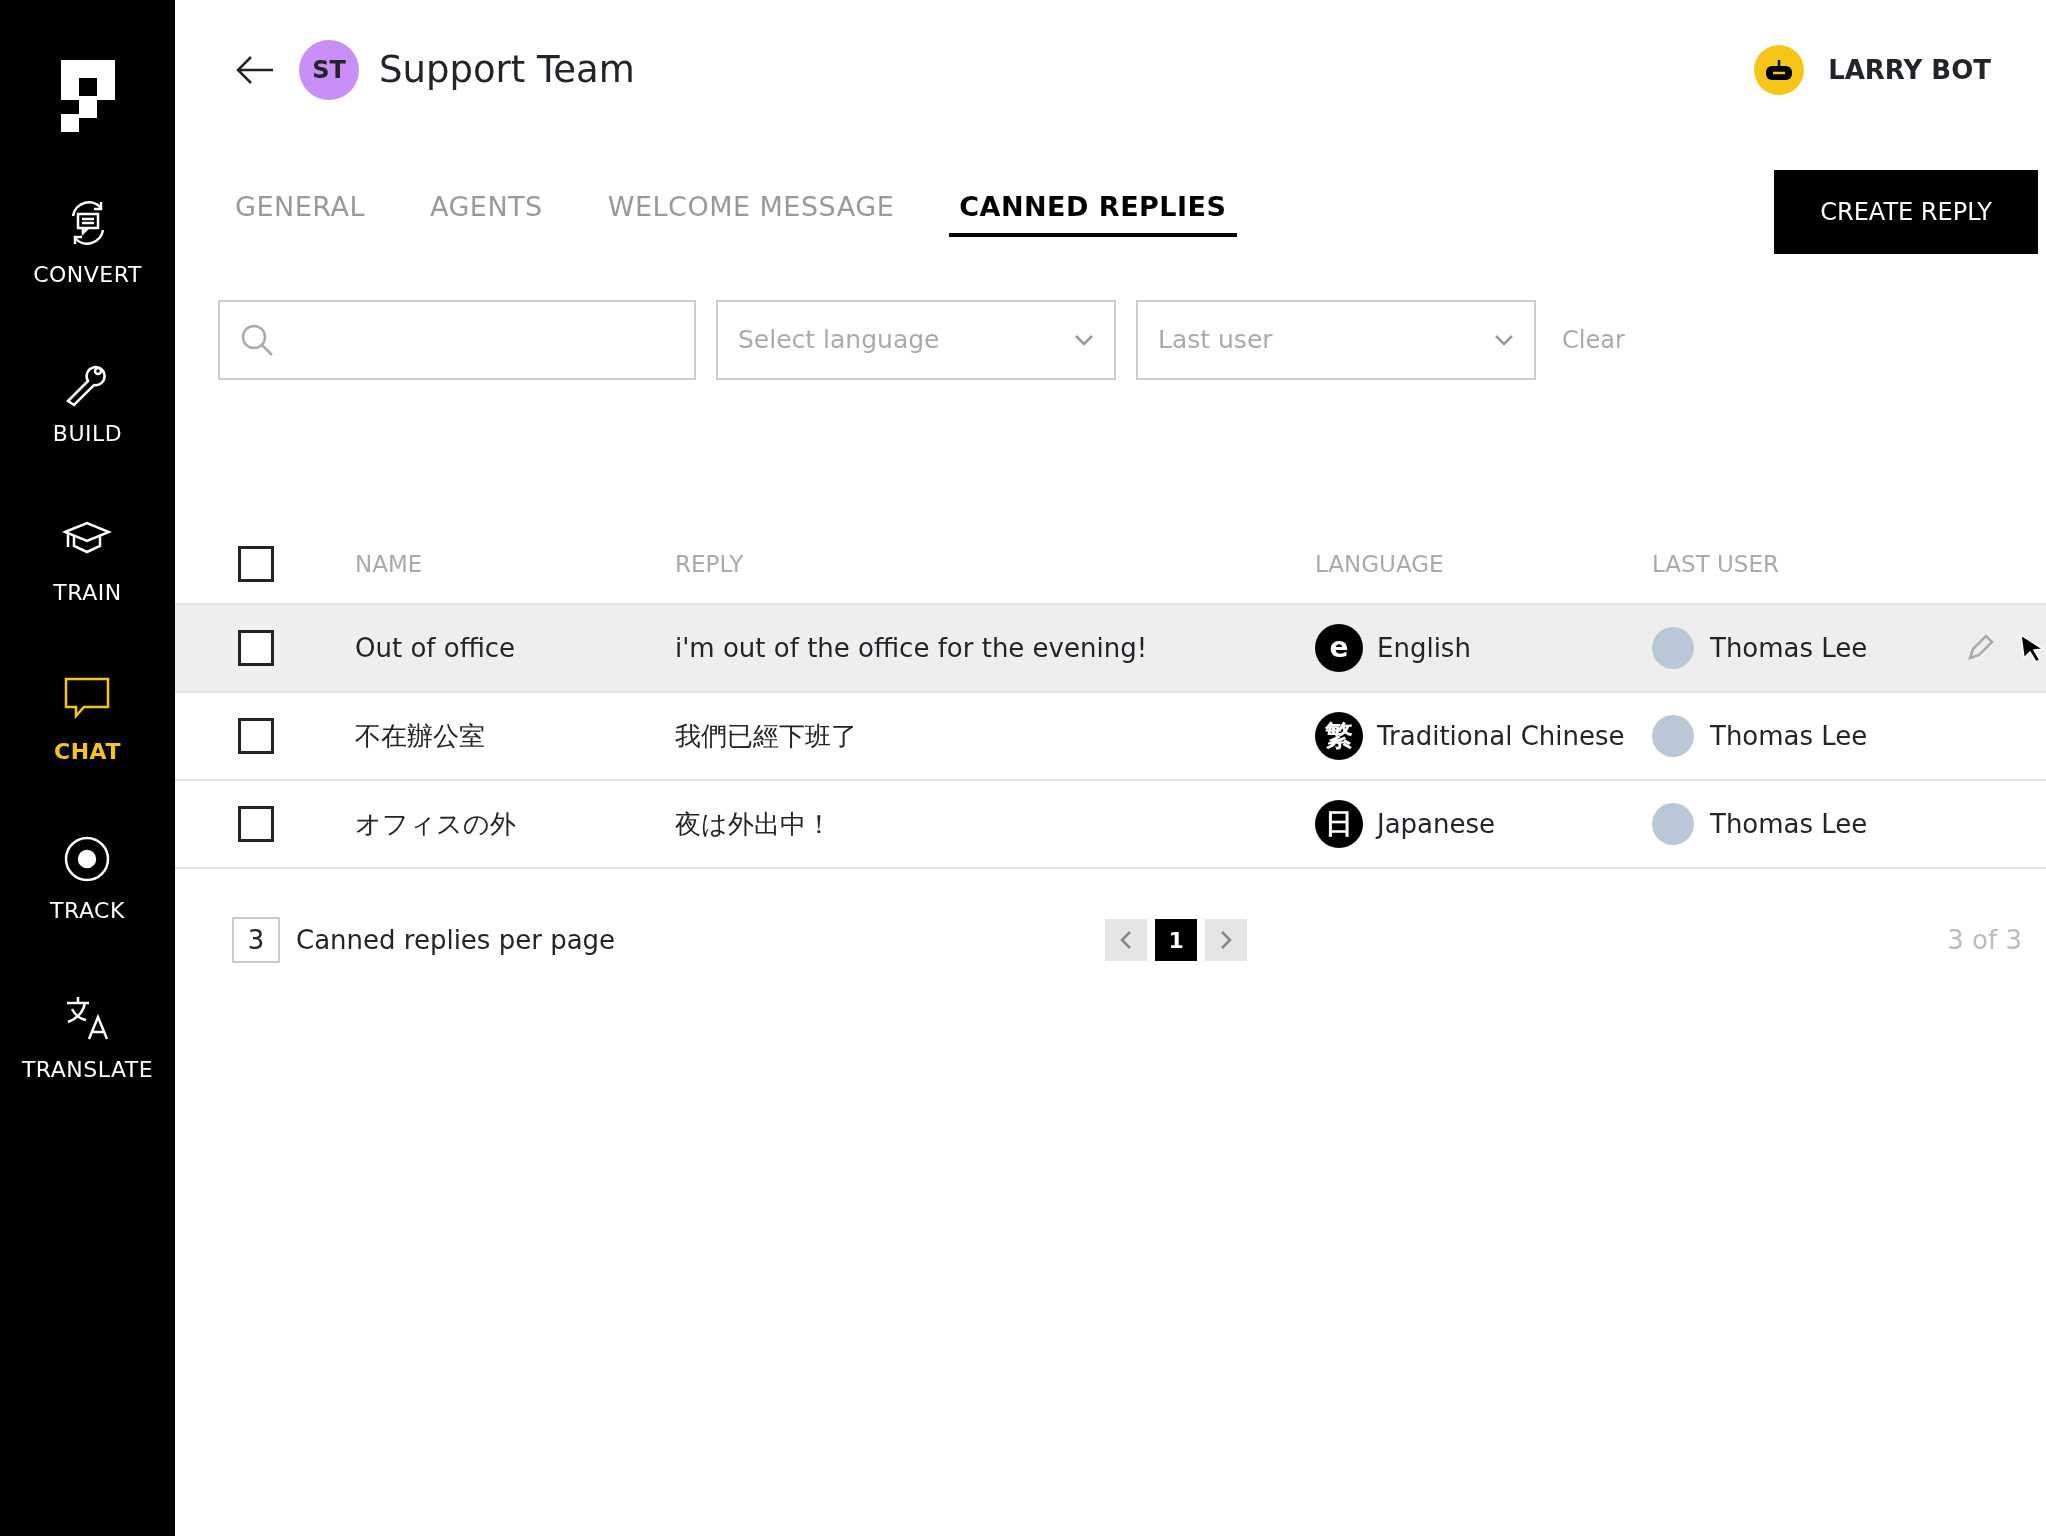  I want to click on table-cell-text: Traditional Chinese, so click(1501, 736).